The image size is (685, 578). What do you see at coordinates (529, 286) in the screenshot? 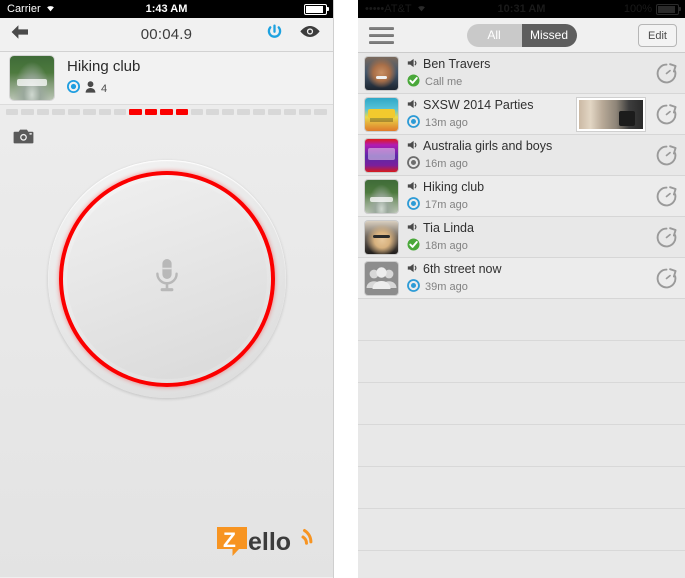
I see `history-row-sub-line: 39m ago` at bounding box center [529, 286].